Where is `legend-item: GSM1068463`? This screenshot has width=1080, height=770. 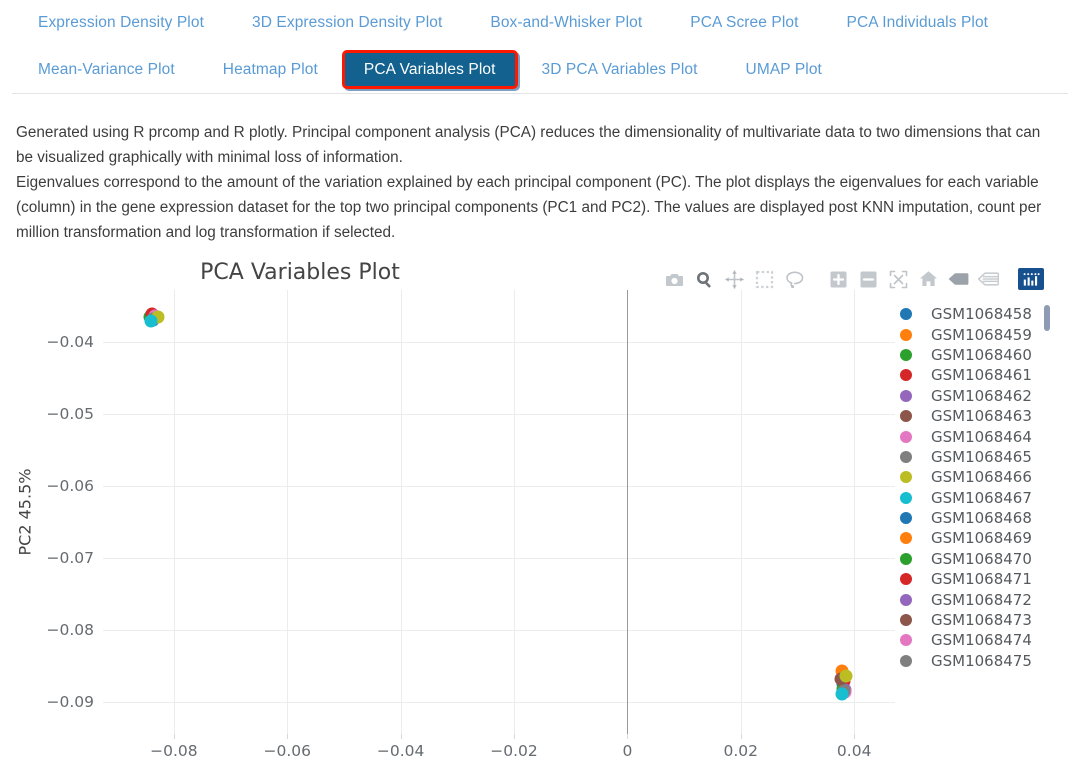 legend-item: GSM1068463 is located at coordinates (984, 416).